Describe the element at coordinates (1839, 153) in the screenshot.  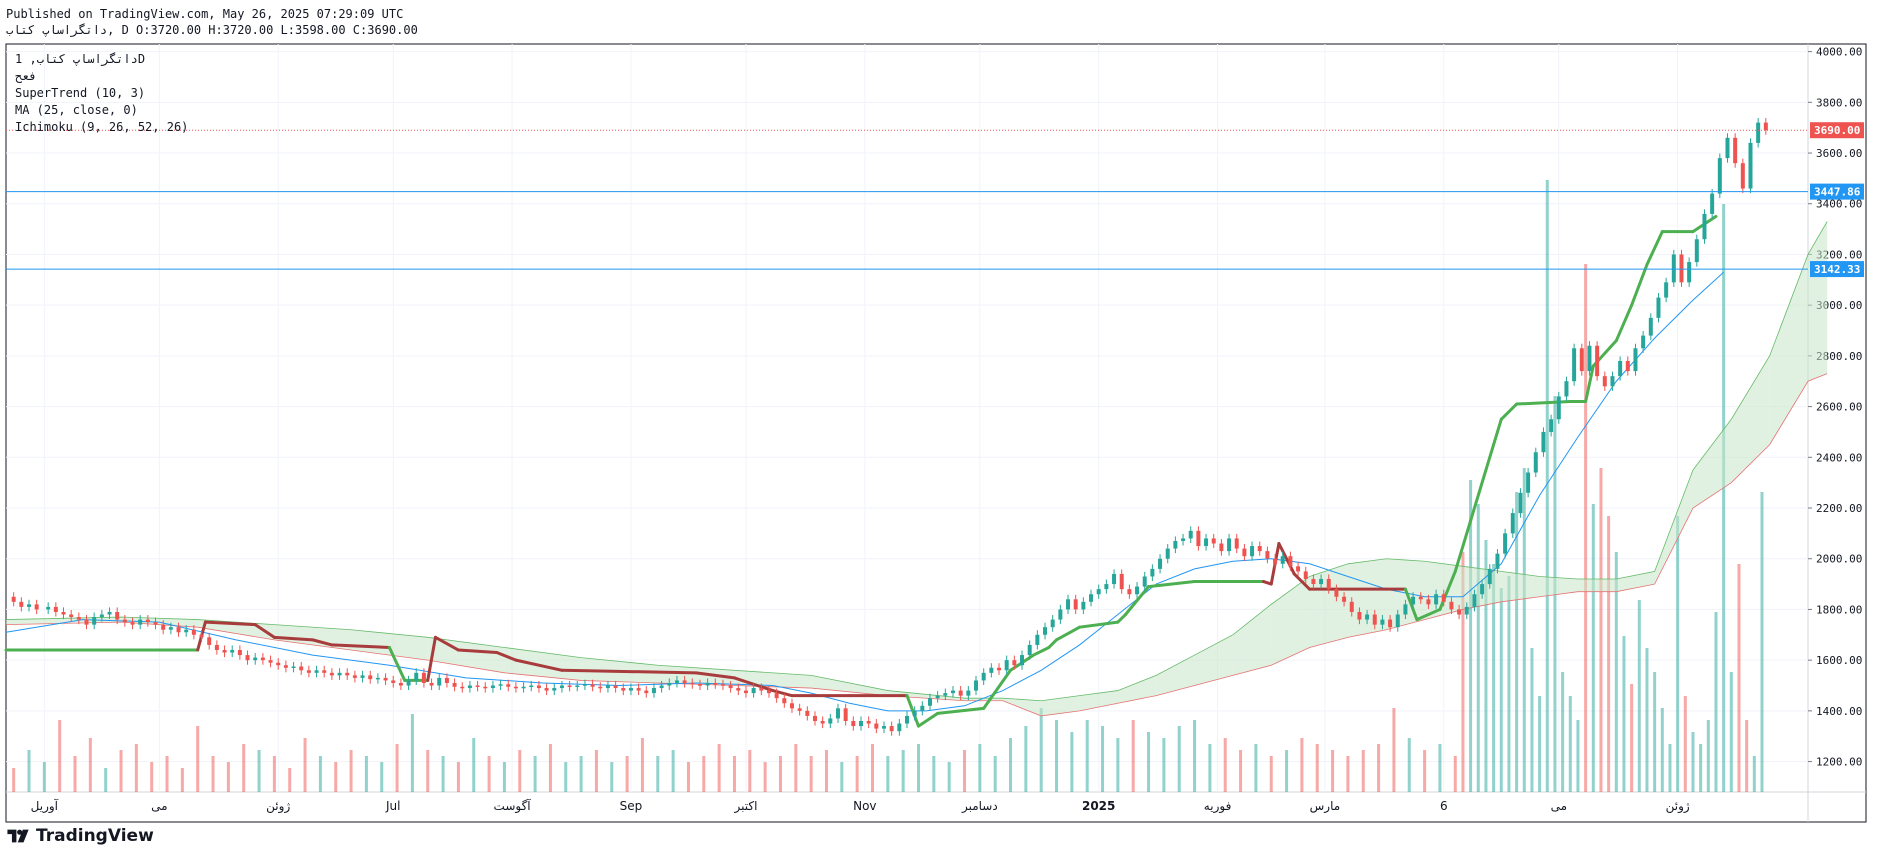
I see `y-tick-label: 3600.00` at that location.